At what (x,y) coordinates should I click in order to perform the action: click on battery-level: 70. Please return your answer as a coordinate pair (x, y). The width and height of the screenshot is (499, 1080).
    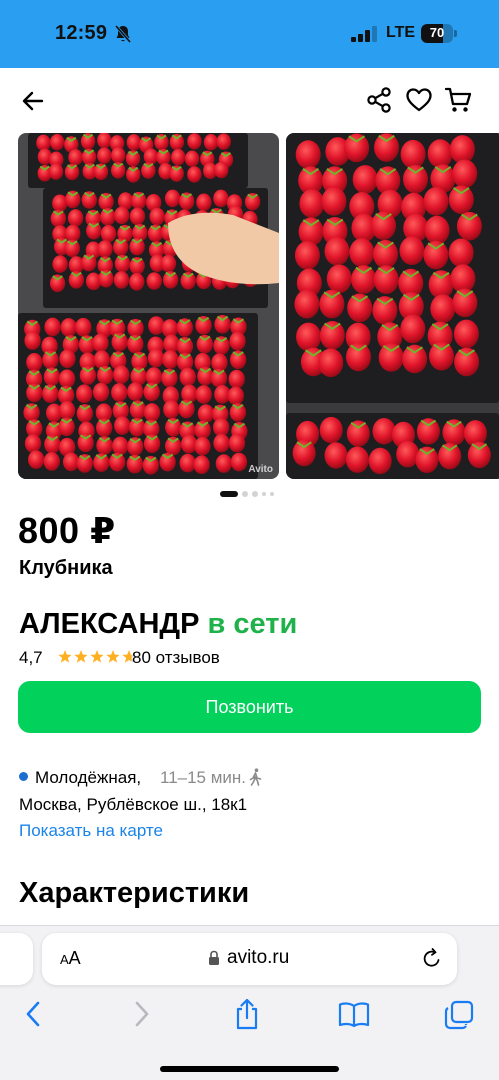
    Looking at the image, I should click on (437, 32).